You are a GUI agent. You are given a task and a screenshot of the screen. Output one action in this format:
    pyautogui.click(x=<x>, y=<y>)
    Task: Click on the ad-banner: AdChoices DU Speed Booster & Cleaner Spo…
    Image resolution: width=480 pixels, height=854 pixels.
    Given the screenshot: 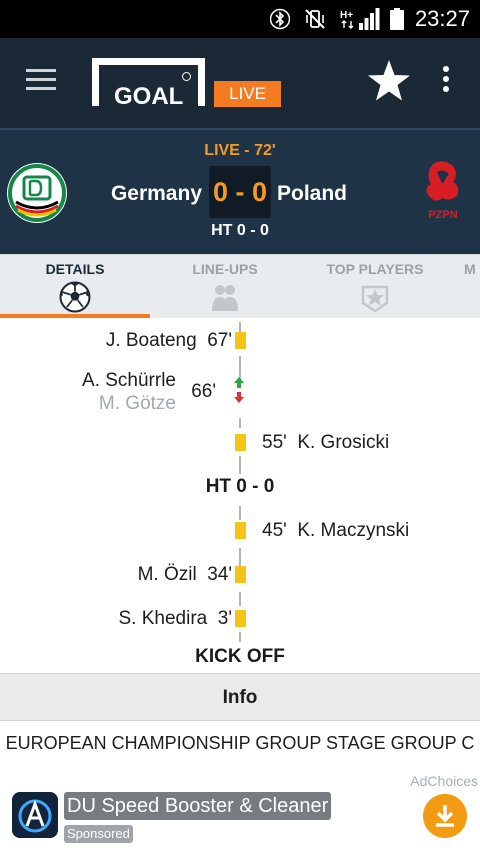 What is the action you would take?
    pyautogui.click(x=240, y=812)
    